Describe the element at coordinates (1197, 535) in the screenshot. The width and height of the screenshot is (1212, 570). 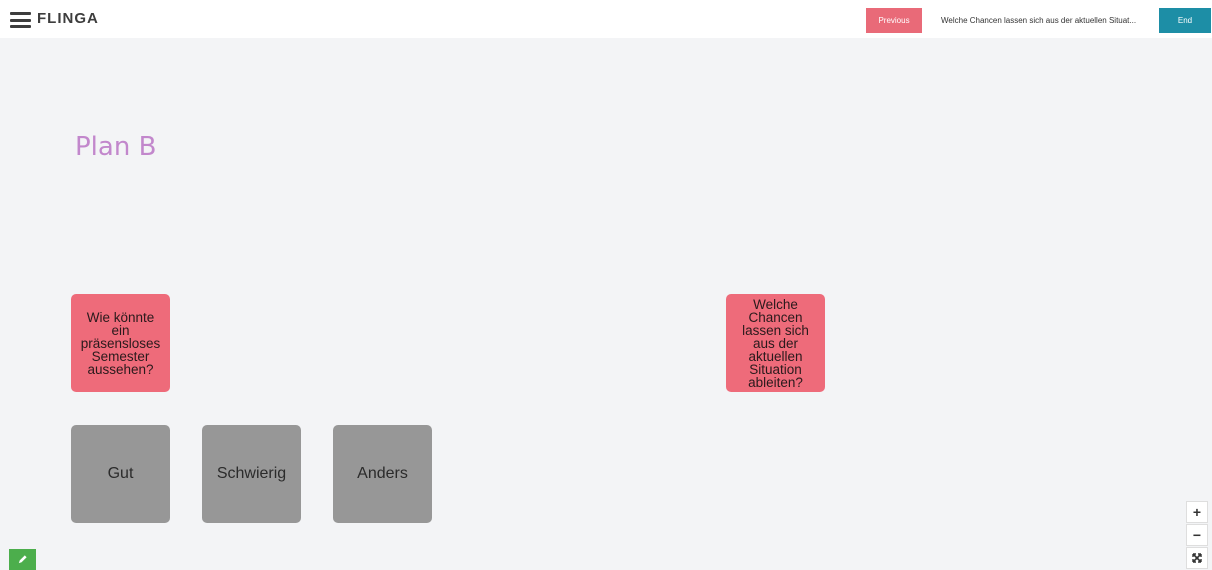
I see `zoom-out-icon: −` at that location.